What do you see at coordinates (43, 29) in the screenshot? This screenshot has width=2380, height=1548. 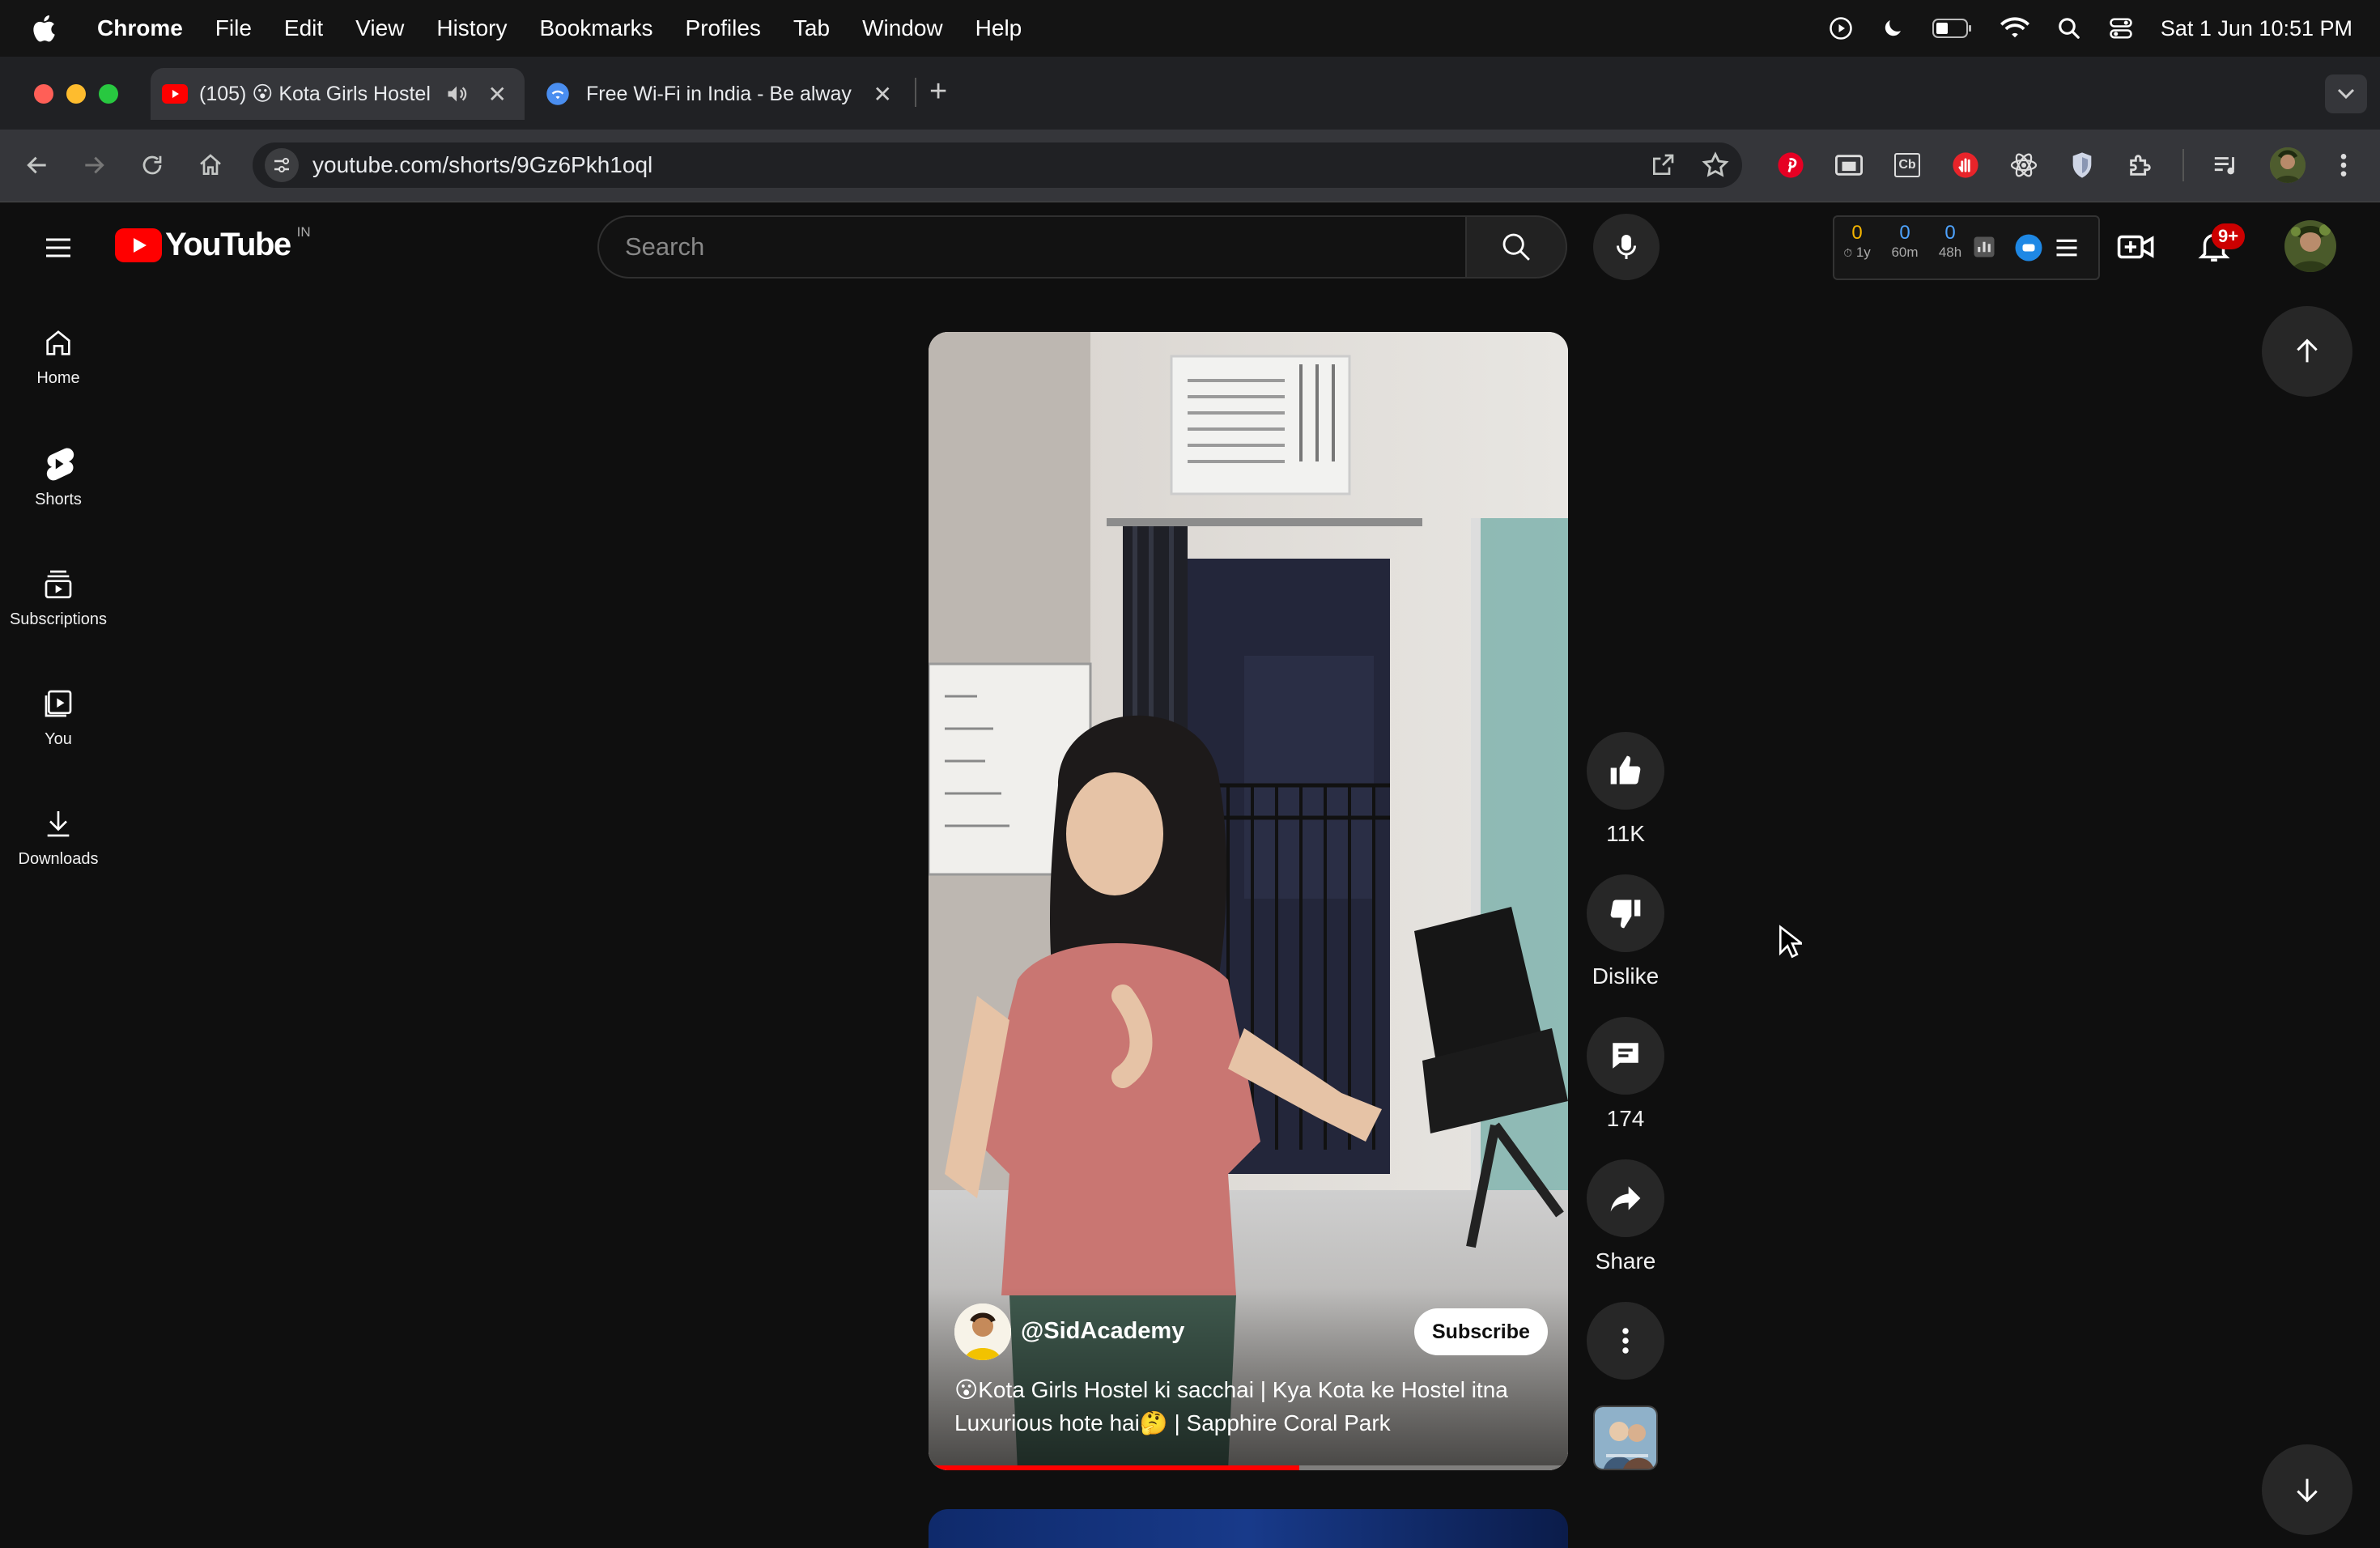 I see `apple-icon` at bounding box center [43, 29].